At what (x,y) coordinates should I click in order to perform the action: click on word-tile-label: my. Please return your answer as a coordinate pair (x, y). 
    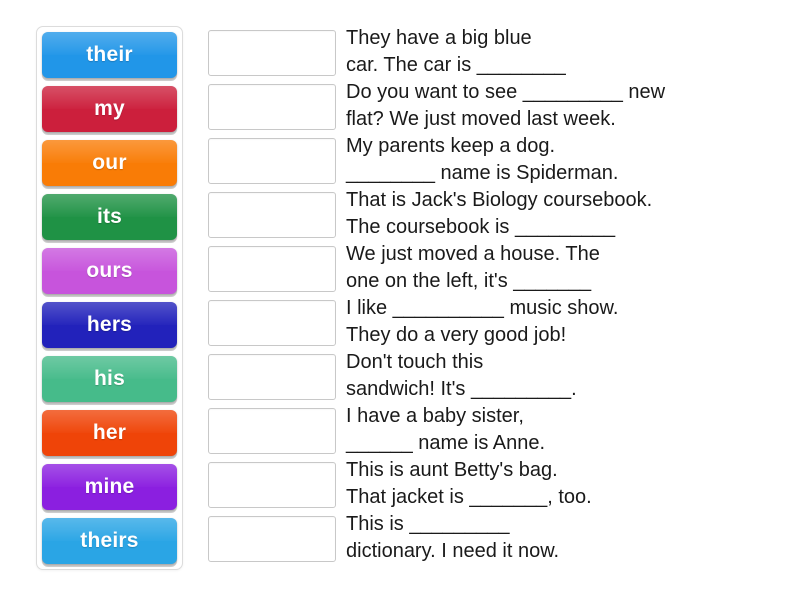
    Looking at the image, I should click on (109, 108).